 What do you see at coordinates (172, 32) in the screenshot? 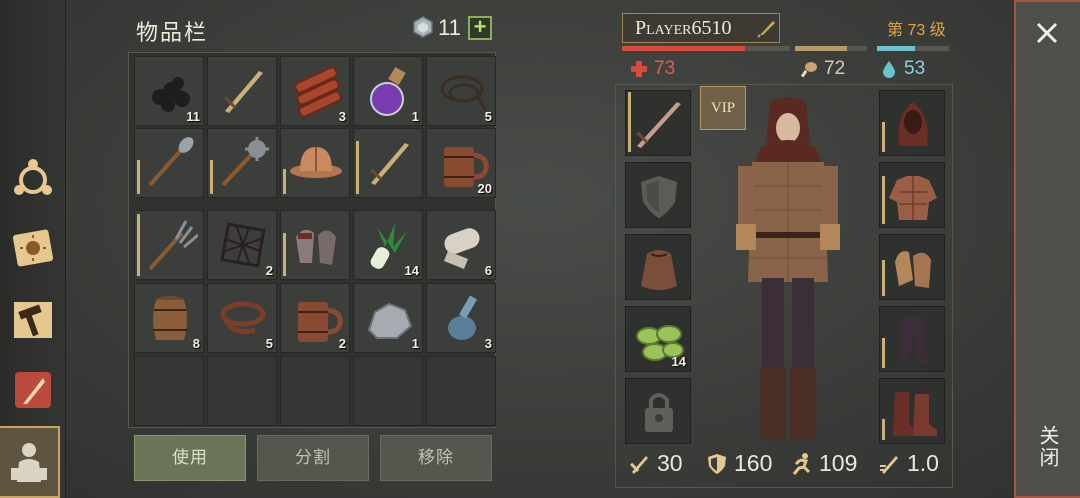
I see `inventory-title: 物品栏` at bounding box center [172, 32].